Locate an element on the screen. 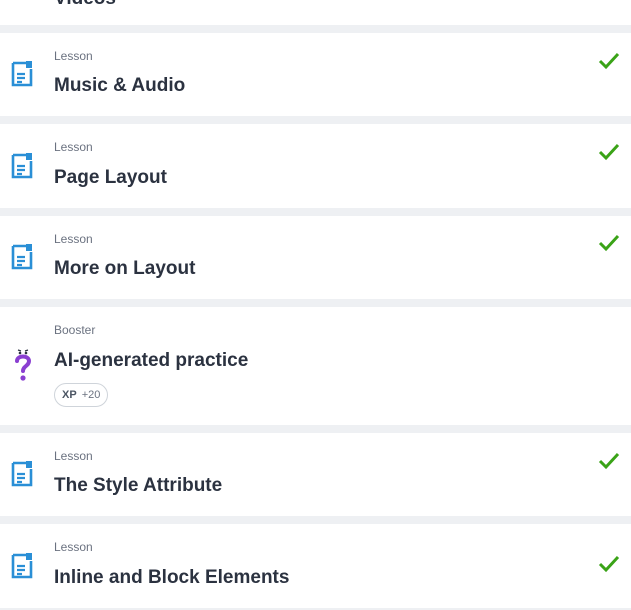  item-kind-label: Booster is located at coordinates (75, 330).